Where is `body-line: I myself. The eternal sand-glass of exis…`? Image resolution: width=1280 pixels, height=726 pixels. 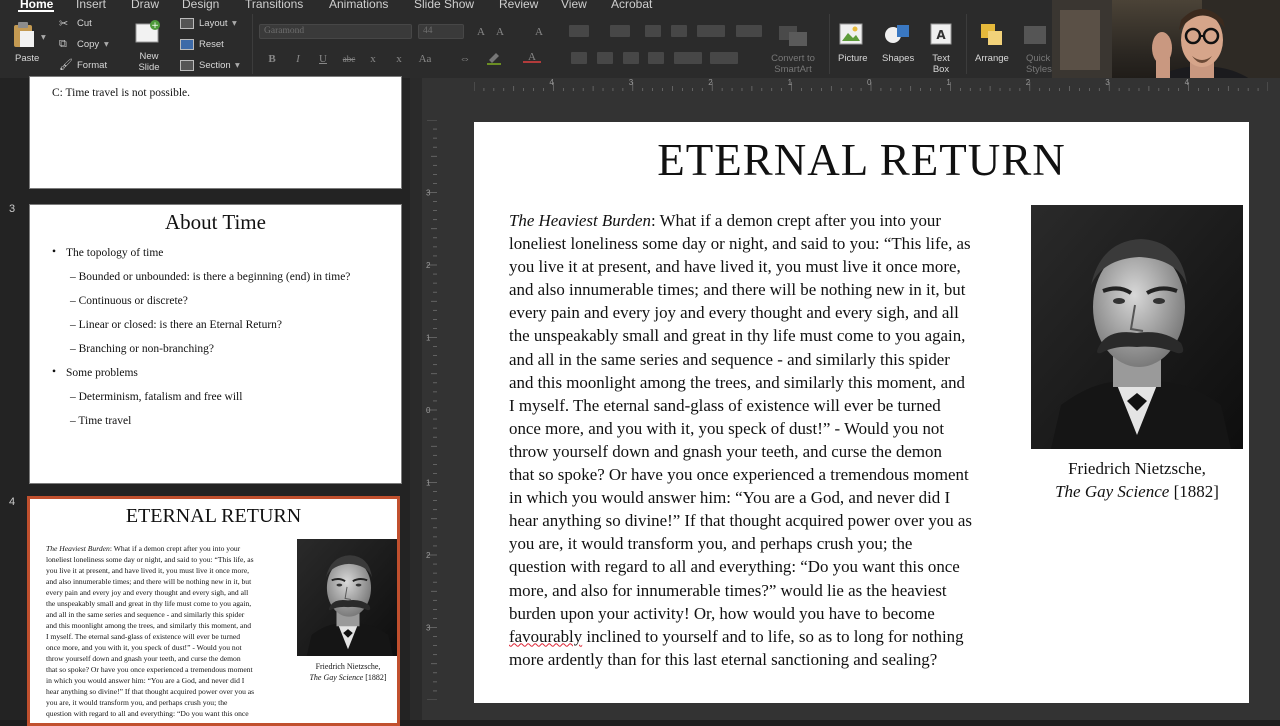 body-line: I myself. The eternal sand-glass of exis… is located at coordinates (769, 405).